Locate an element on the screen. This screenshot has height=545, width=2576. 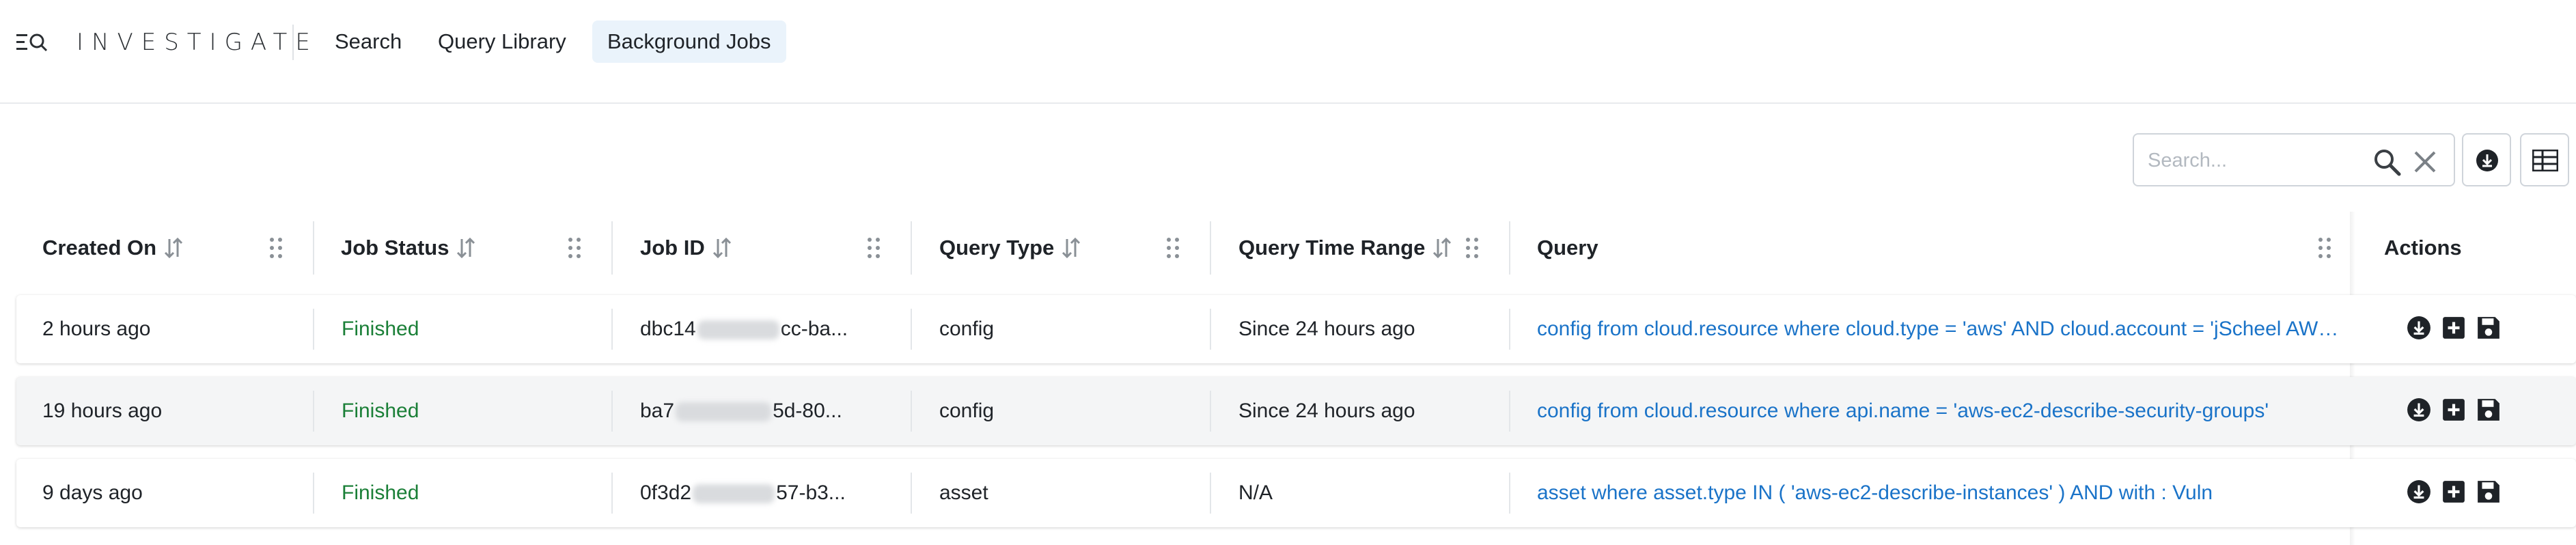
app-brand: INVESTIGATE is located at coordinates (197, 43).